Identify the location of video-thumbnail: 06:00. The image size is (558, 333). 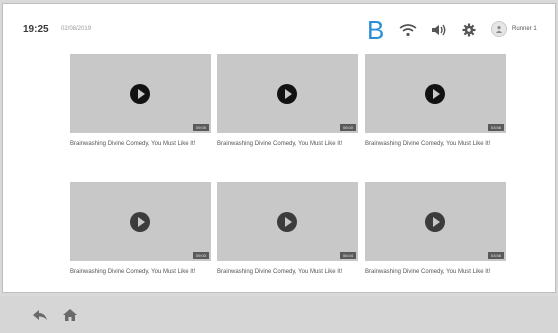
(287, 93).